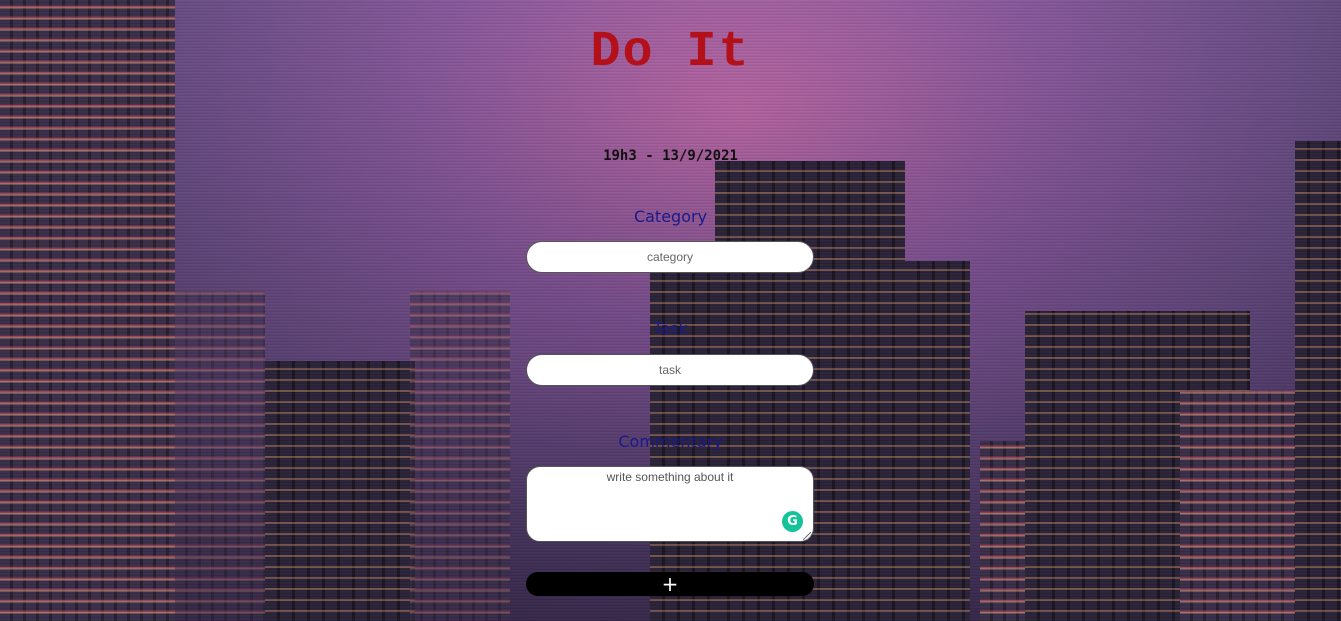 This screenshot has height=621, width=1341. What do you see at coordinates (670, 156) in the screenshot?
I see `datetime-display: 19h3 - 13/9/2021` at bounding box center [670, 156].